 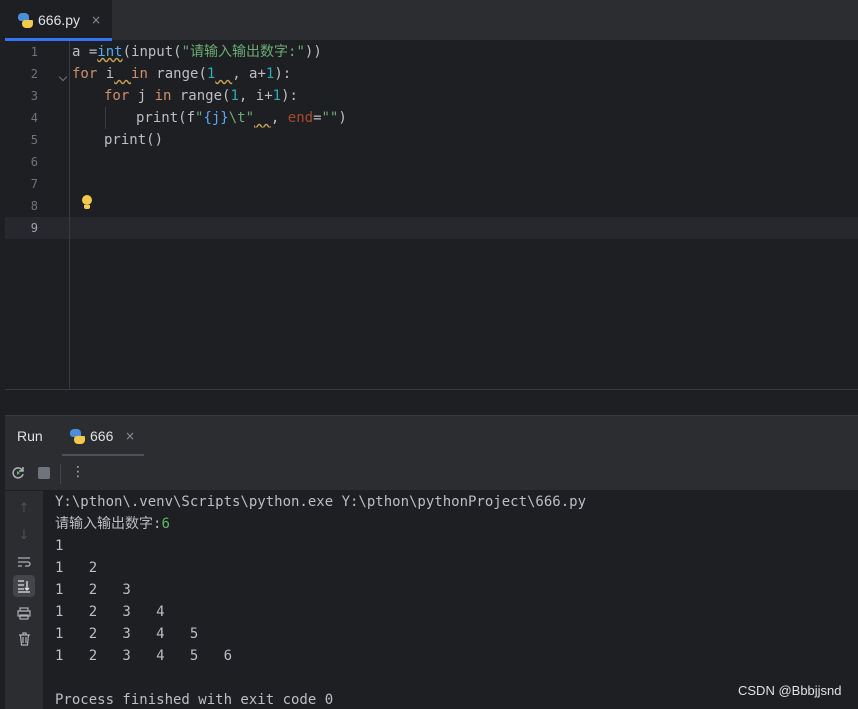 I want to click on run-toolbar: ⋮, so click(x=431, y=473).